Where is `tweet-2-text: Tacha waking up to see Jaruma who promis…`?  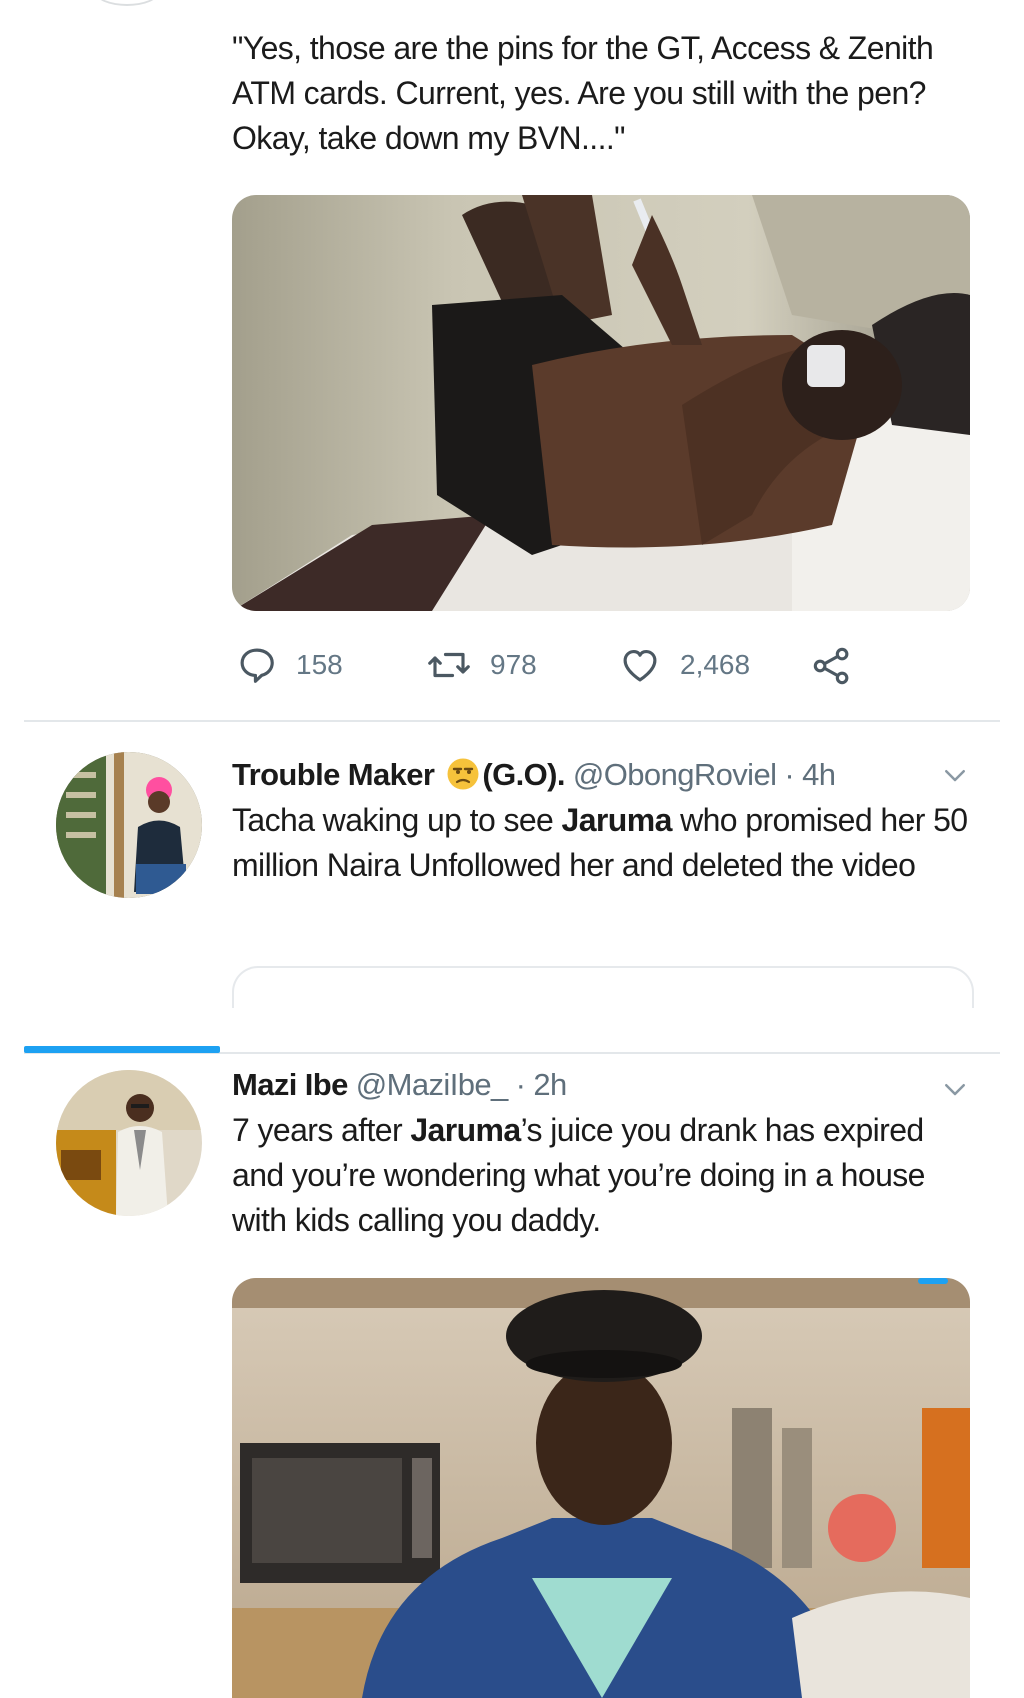 tweet-2-text: Tacha waking up to see Jaruma who promis… is located at coordinates (602, 843).